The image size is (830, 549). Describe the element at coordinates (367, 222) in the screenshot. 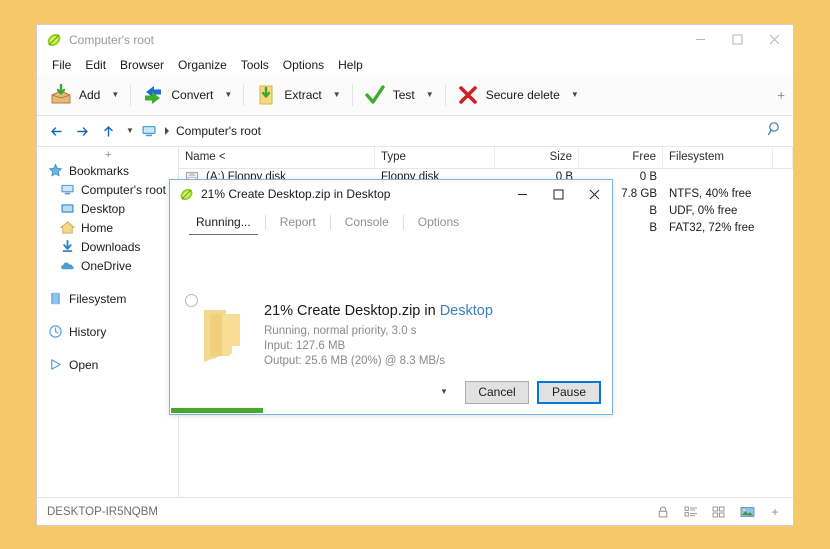

I see `tab-console: Console` at that location.